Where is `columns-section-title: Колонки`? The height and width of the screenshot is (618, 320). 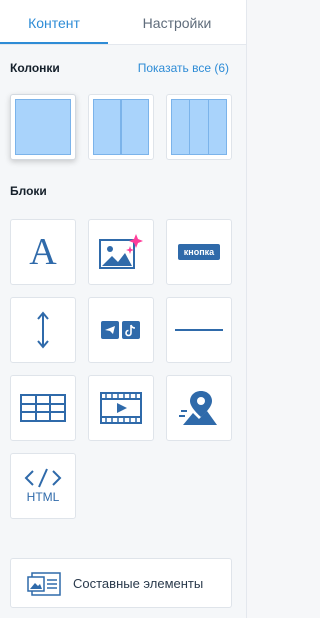 columns-section-title: Колонки is located at coordinates (35, 68).